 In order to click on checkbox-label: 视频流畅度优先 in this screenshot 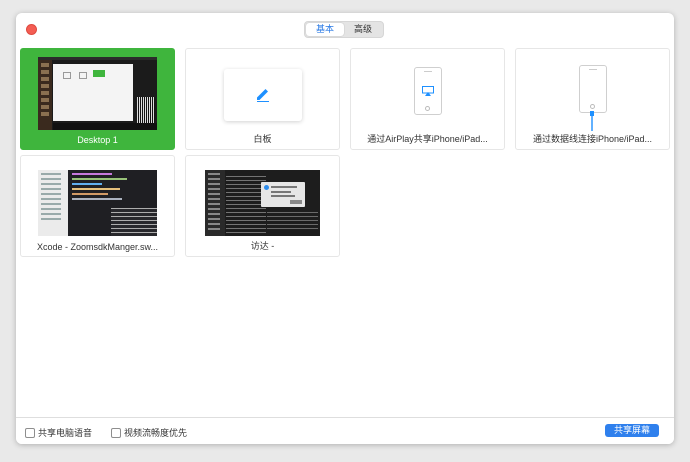, I will do `click(156, 433)`.